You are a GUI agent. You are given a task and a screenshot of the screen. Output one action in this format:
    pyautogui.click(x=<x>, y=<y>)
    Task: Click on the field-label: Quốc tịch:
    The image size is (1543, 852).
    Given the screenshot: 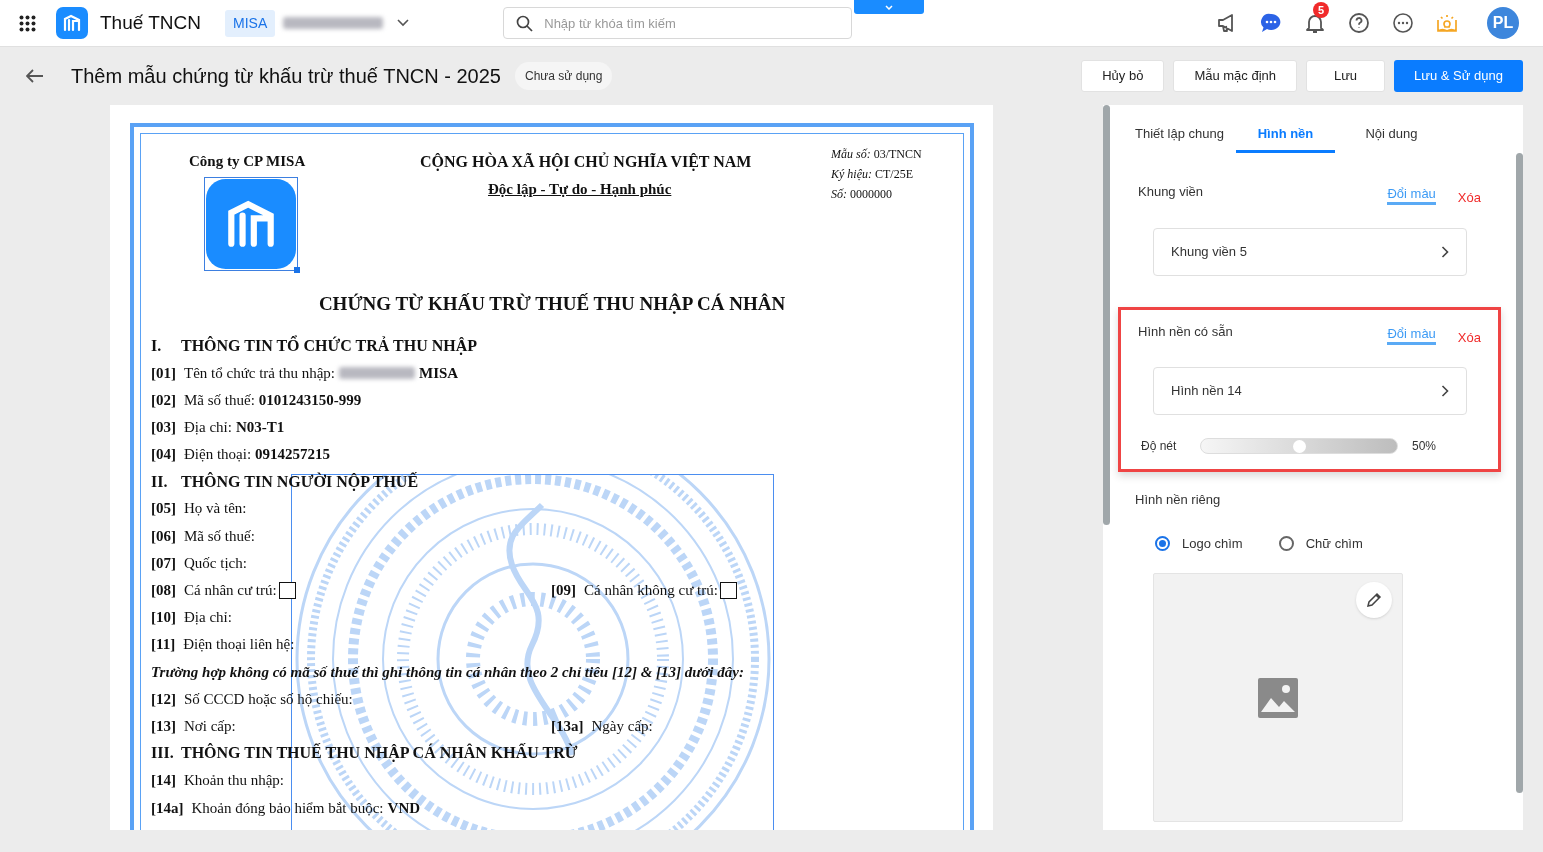 What is the action you would take?
    pyautogui.click(x=215, y=563)
    